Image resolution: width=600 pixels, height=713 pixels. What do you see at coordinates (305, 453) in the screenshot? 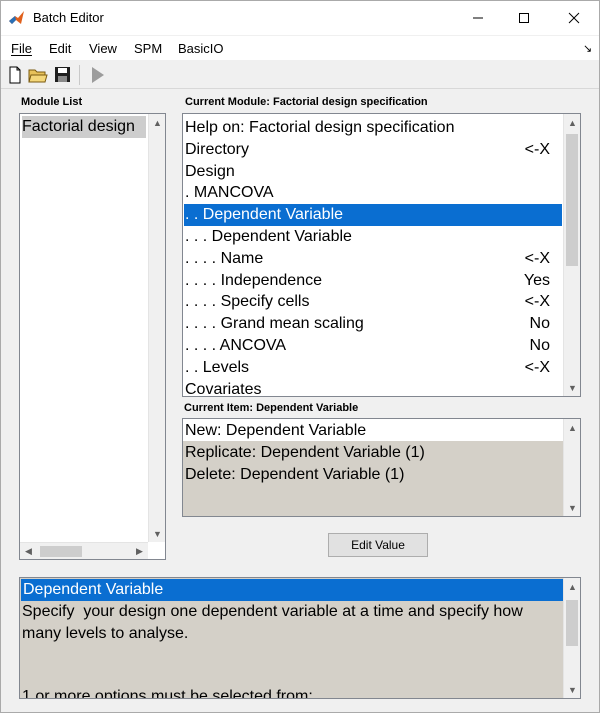
I see `current-item-option: Replicate: Dependent Variable (1)` at bounding box center [305, 453].